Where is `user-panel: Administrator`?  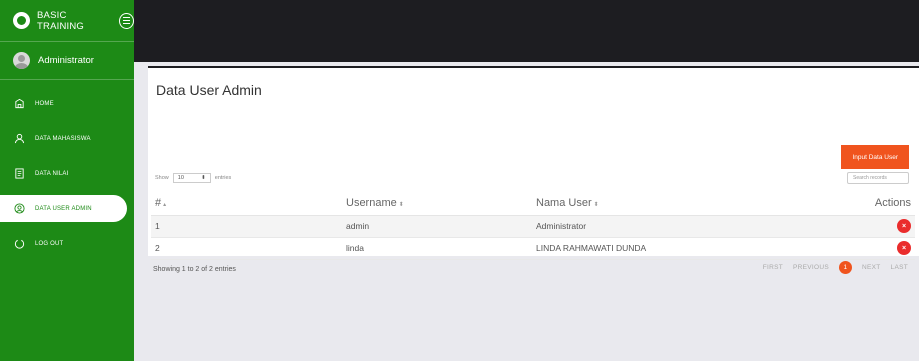
user-panel: Administrator is located at coordinates (67, 61).